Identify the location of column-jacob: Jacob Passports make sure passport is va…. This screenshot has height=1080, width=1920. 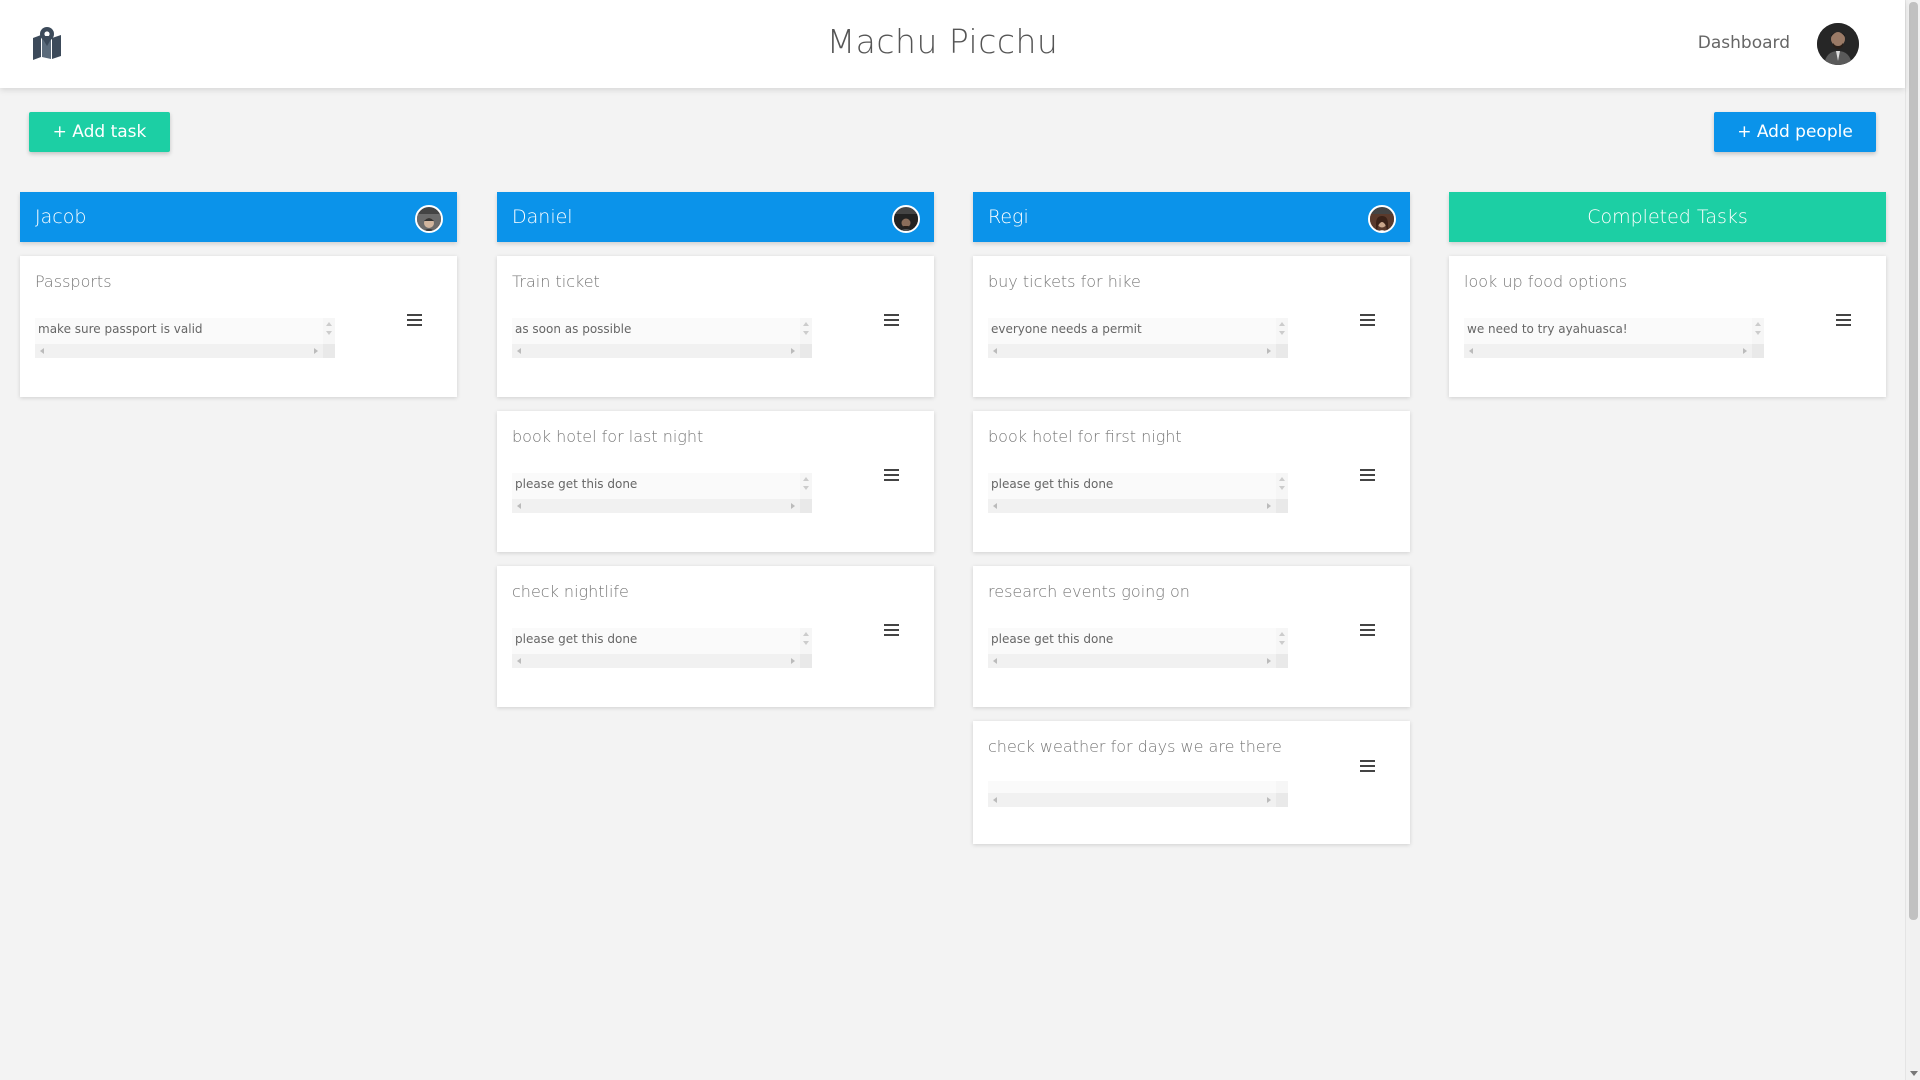
(238, 294).